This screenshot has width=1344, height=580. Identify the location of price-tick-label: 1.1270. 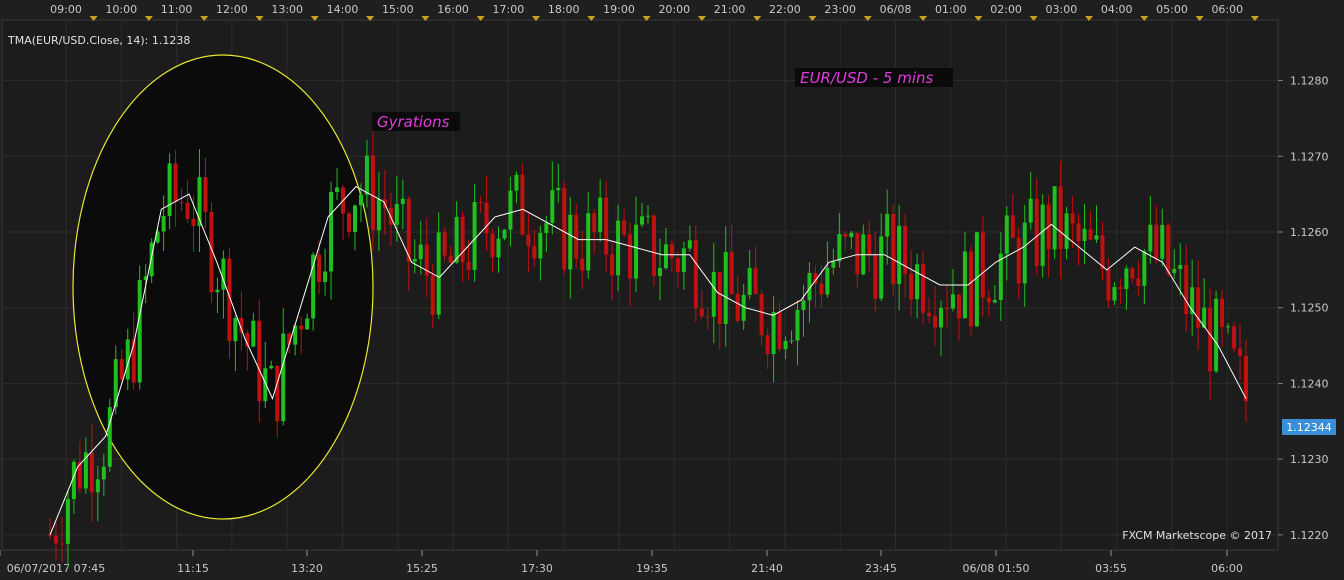
(1309, 156).